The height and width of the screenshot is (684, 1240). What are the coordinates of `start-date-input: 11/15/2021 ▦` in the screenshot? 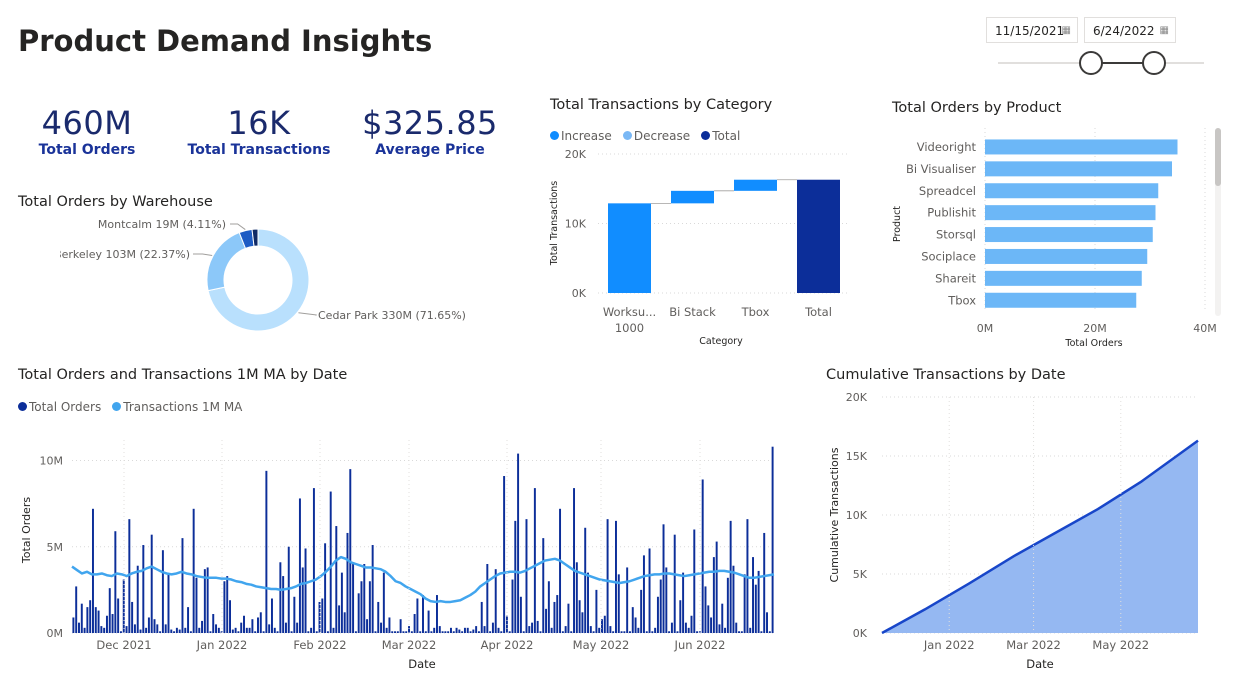 It's located at (1032, 30).